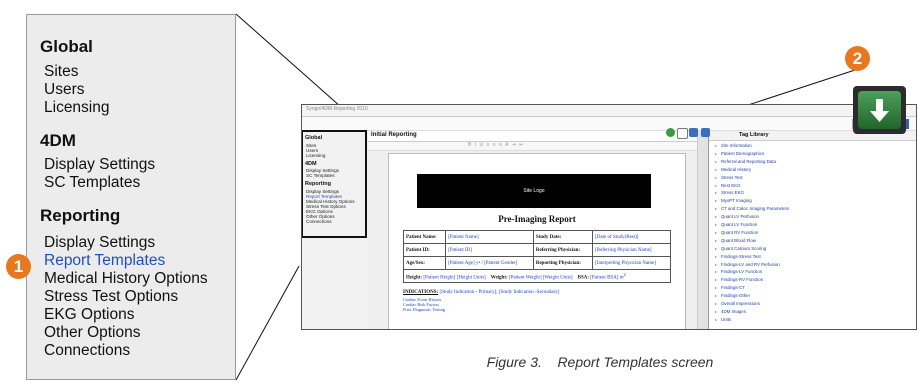 The width and height of the screenshot is (919, 391). What do you see at coordinates (736, 232) in the screenshot?
I see `tag-library-item: Quant RV Function` at bounding box center [736, 232].